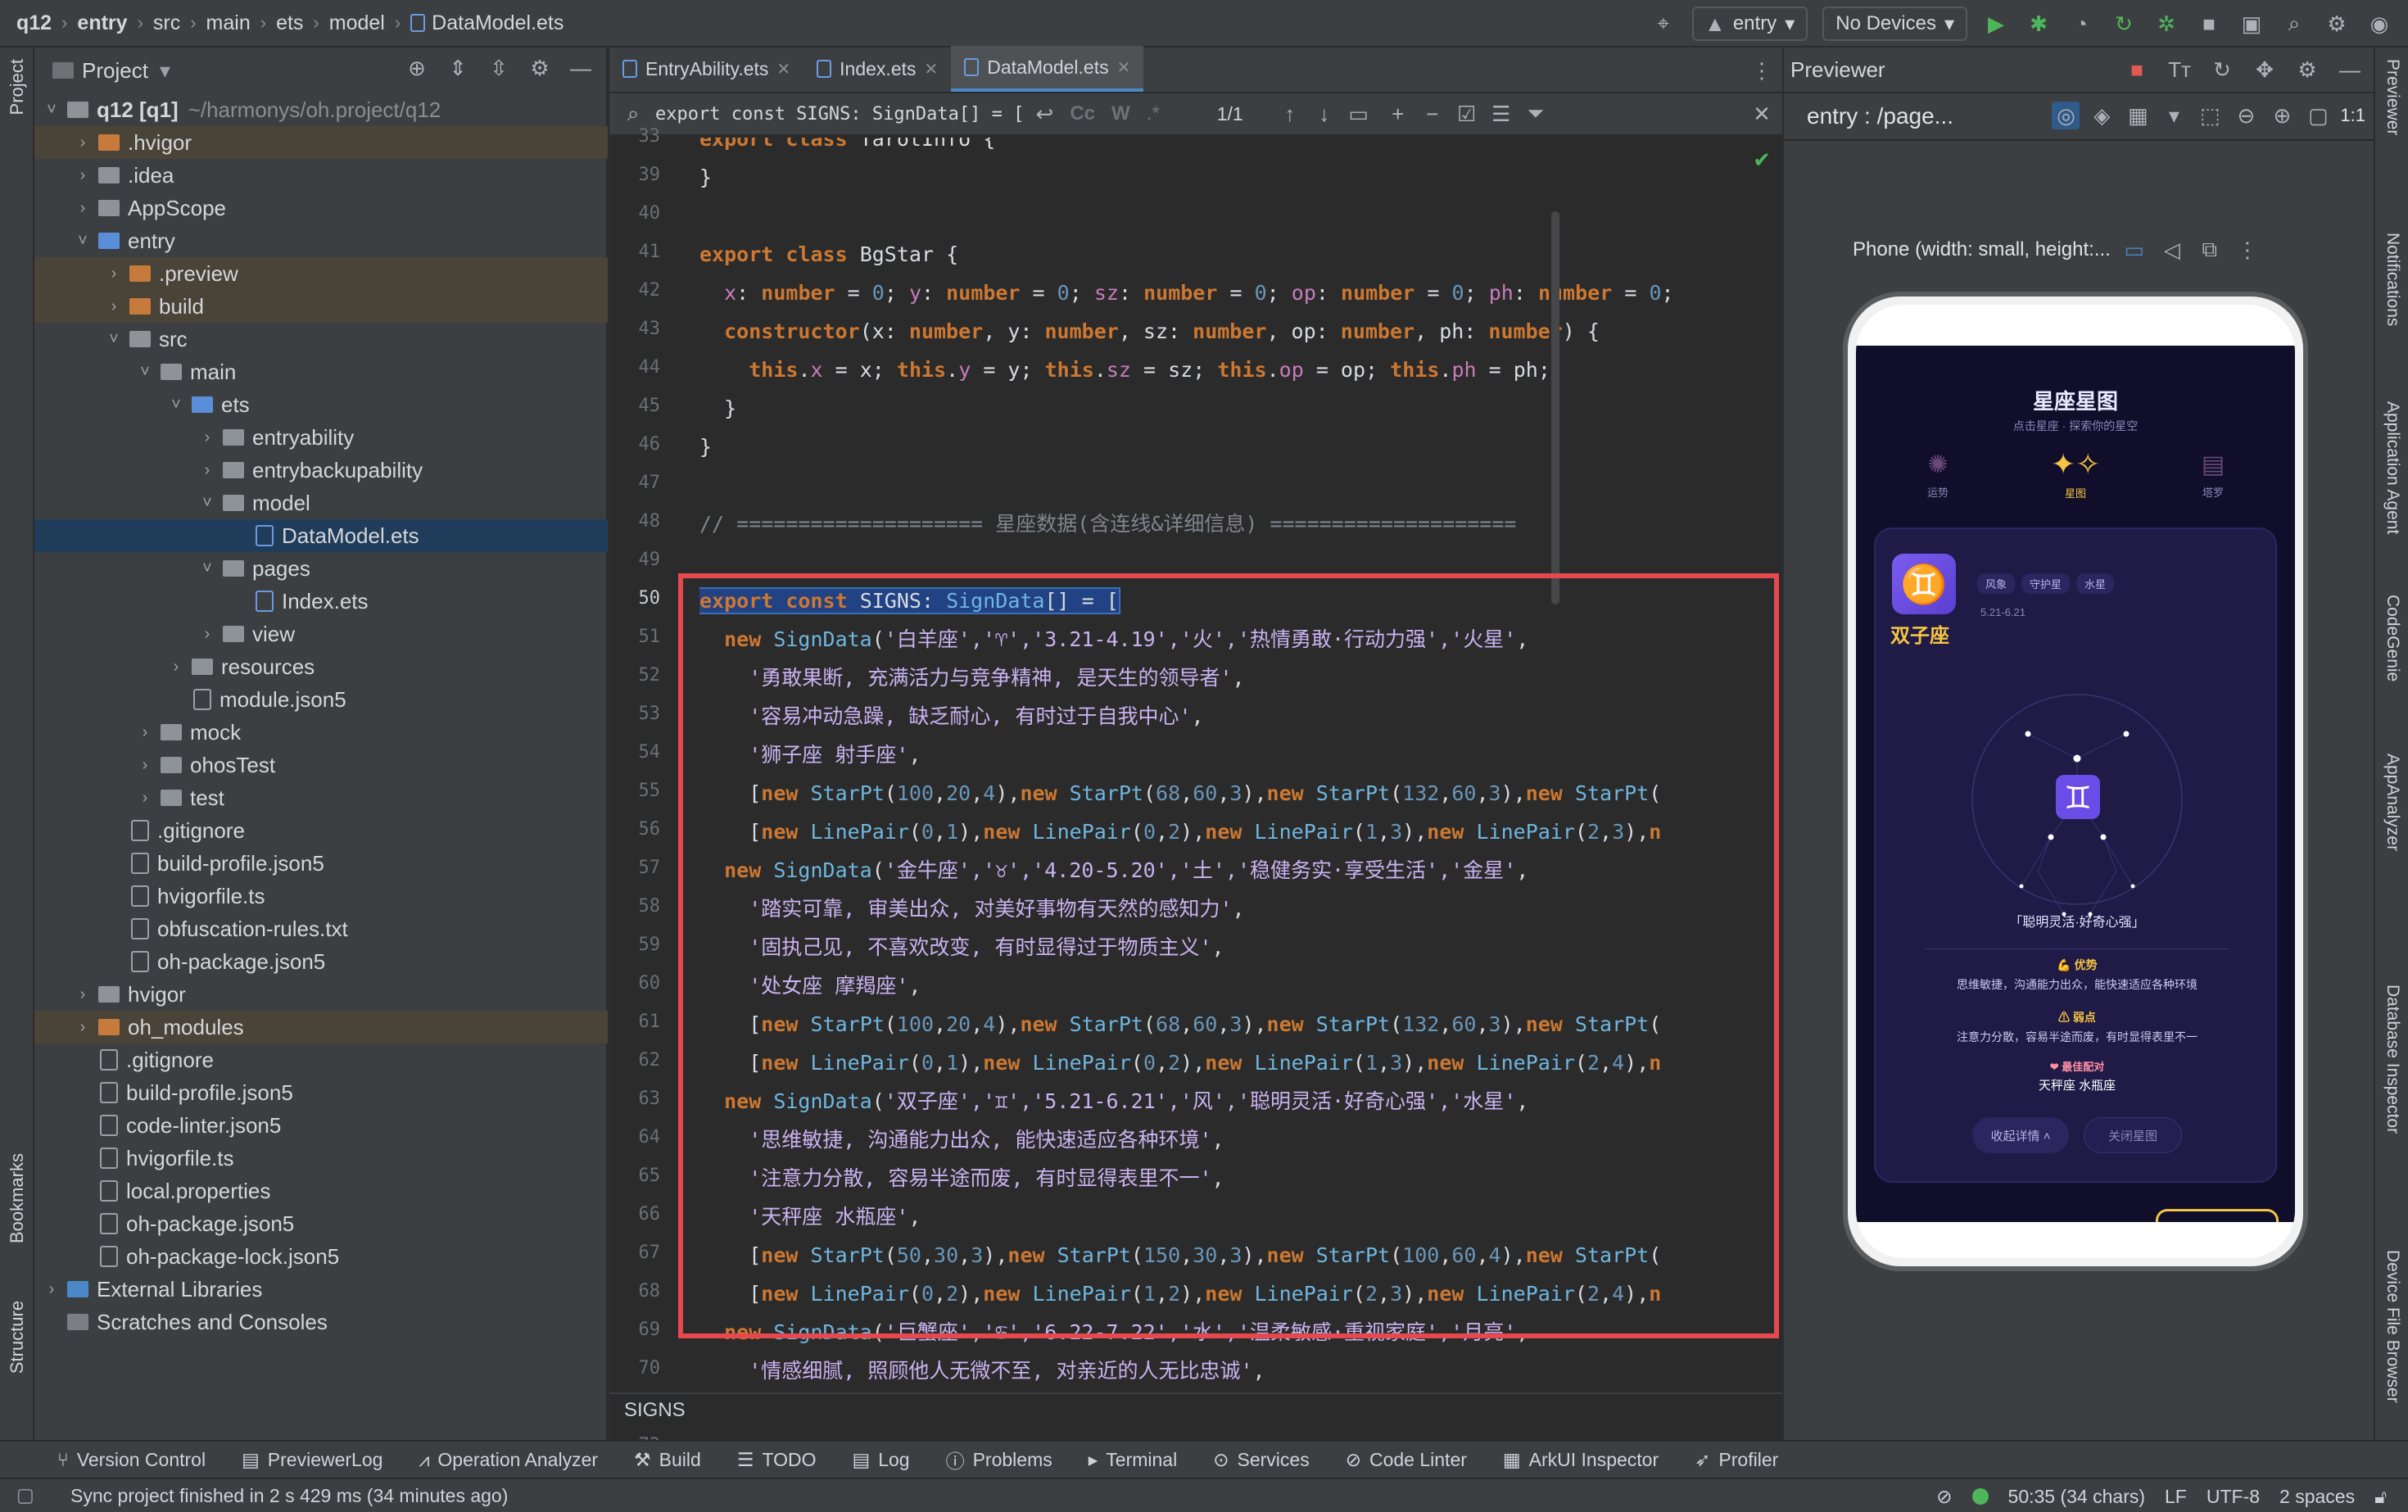  What do you see at coordinates (1937, 475) in the screenshot?
I see `nav-fortune: ✺ 运势` at bounding box center [1937, 475].